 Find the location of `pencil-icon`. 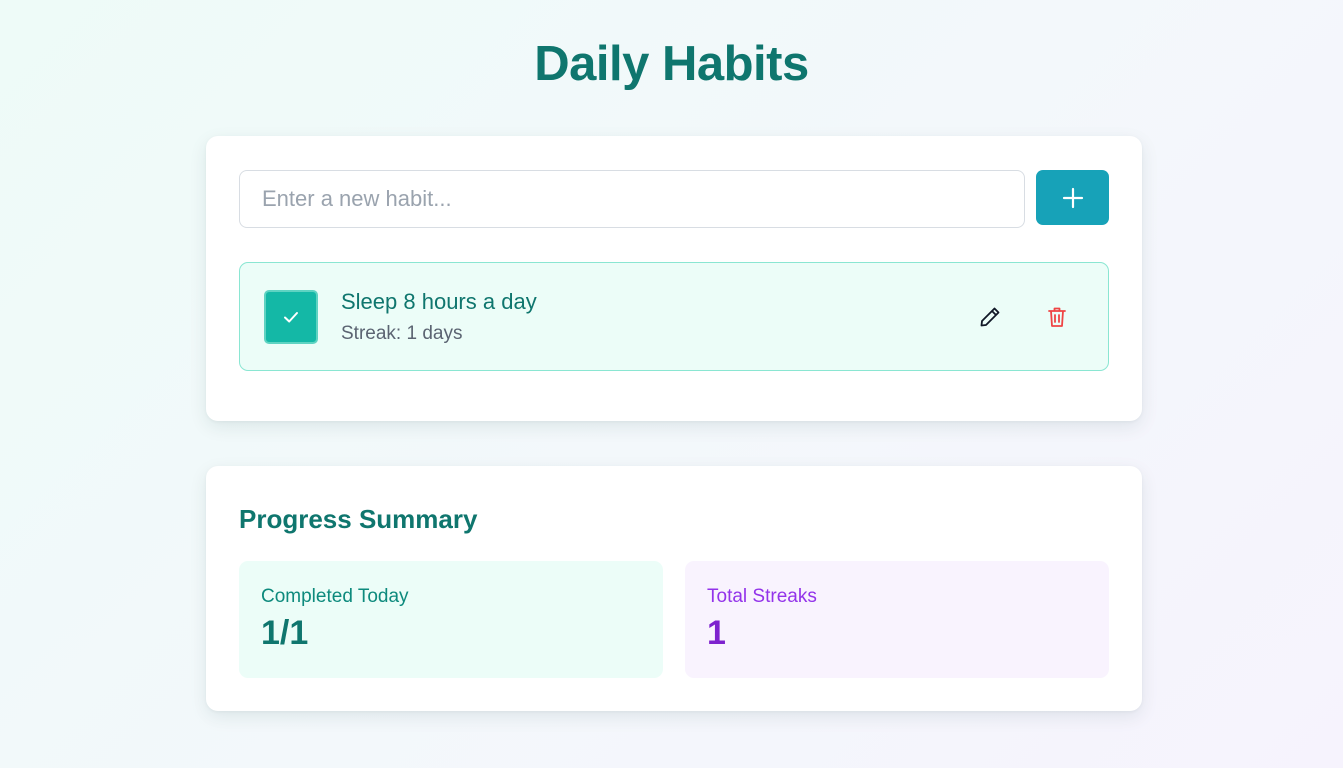

pencil-icon is located at coordinates (990, 317).